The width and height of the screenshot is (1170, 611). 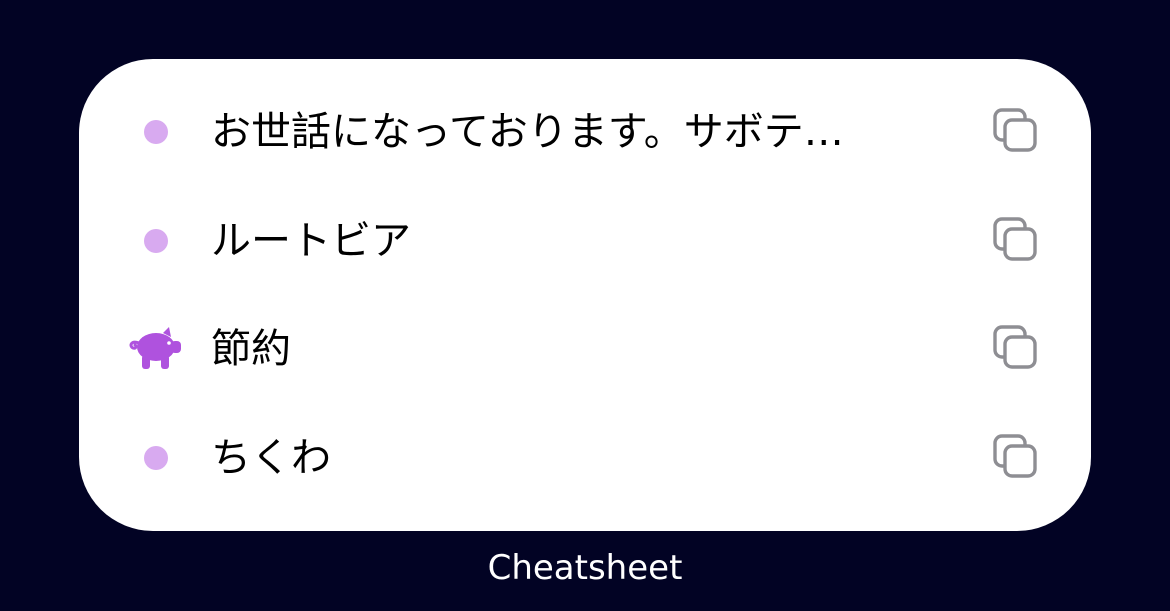 What do you see at coordinates (271, 458) in the screenshot?
I see `item-label: ちくわ` at bounding box center [271, 458].